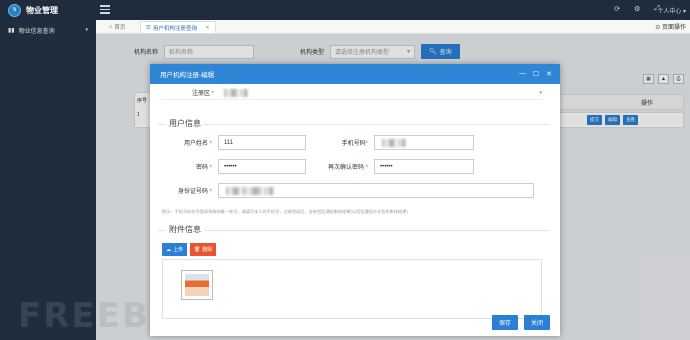 The image size is (690, 340). I want to click on phone-field, so click(424, 142).